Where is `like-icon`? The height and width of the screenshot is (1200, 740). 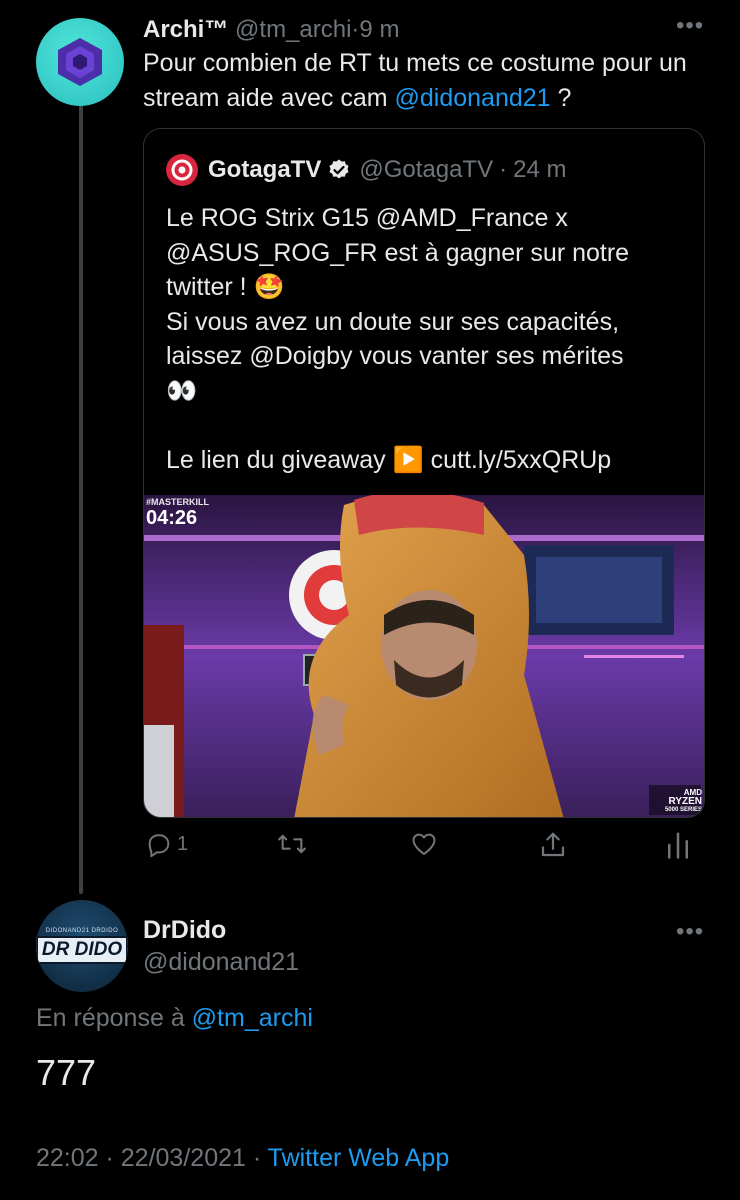
like-icon is located at coordinates (424, 844).